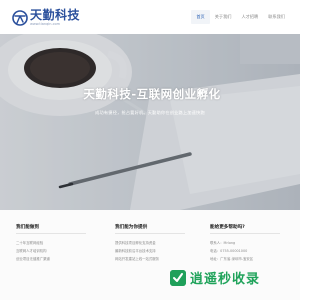  What do you see at coordinates (225, 279) in the screenshot?
I see `watermark-text: 逍遥秒收录` at bounding box center [225, 279].